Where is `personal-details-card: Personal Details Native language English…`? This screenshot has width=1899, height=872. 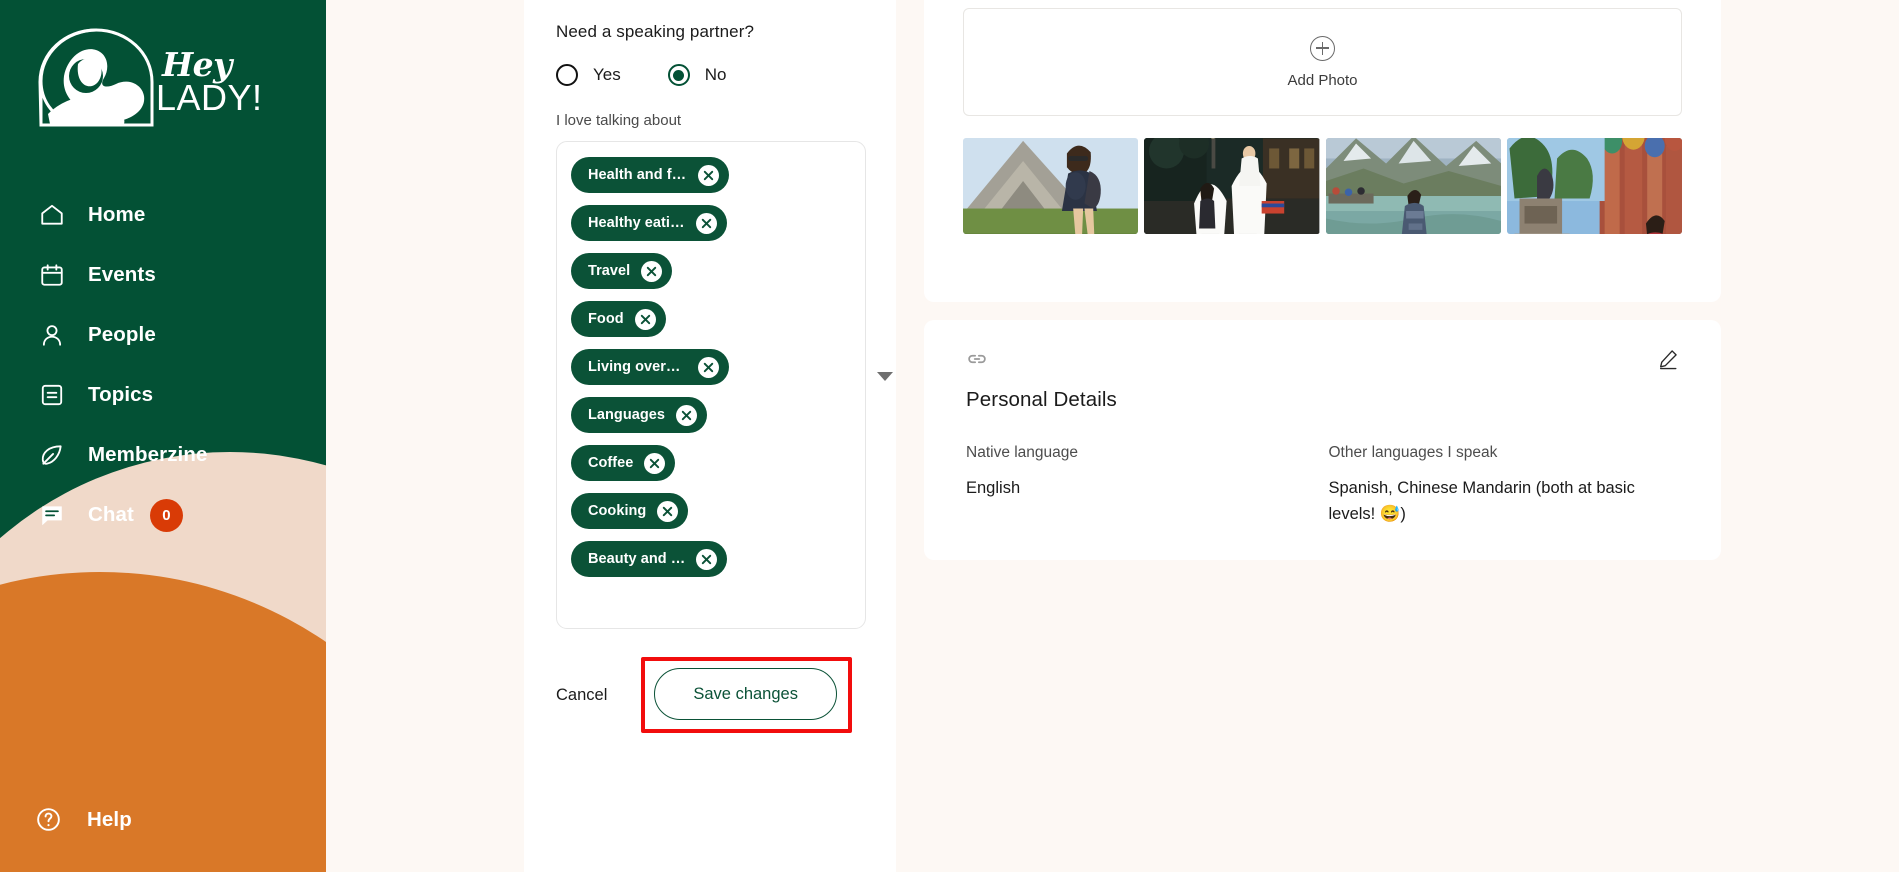 personal-details-card: Personal Details Native language English… is located at coordinates (1322, 440).